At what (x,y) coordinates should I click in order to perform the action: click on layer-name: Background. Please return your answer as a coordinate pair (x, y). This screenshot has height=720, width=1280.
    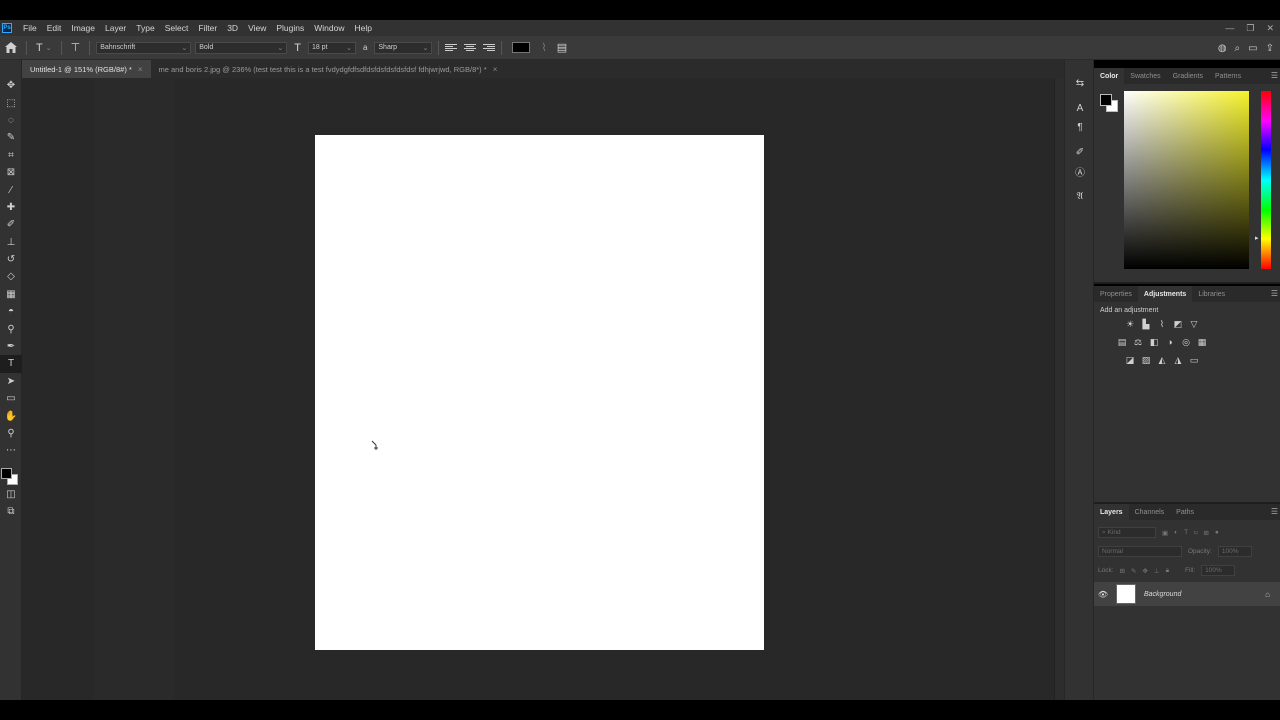
    Looking at the image, I should click on (1204, 594).